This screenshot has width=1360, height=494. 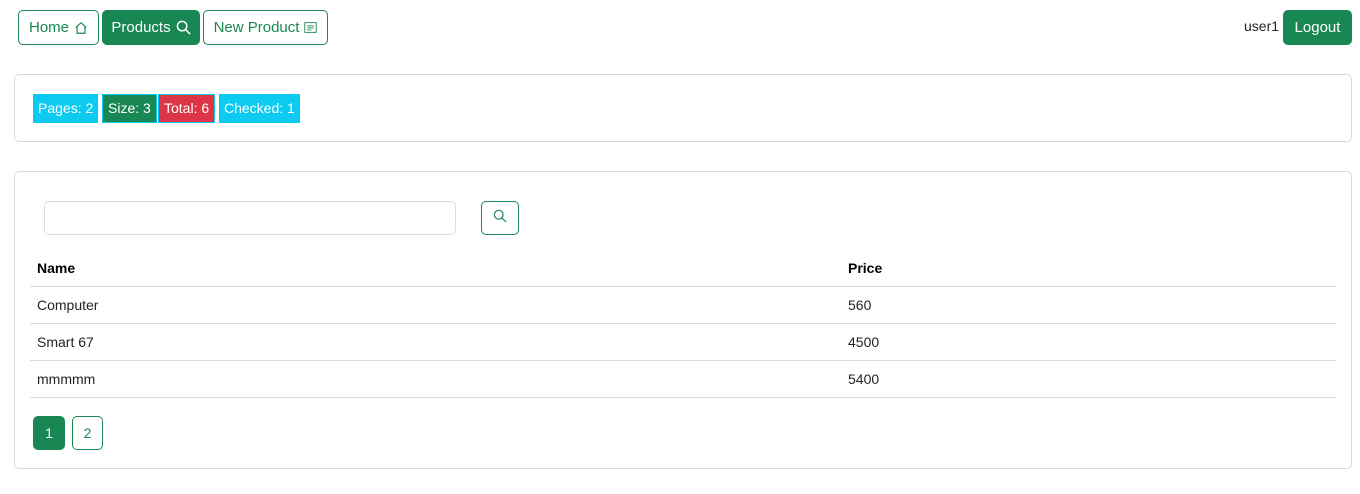 I want to click on home-button: Home, so click(x=58, y=27).